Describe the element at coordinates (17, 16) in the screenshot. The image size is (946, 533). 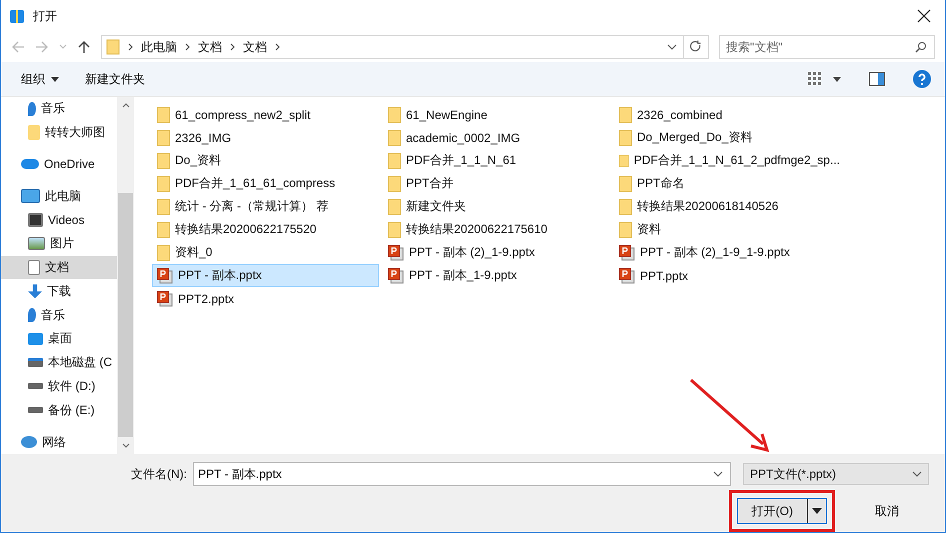
I see `app-icon` at that location.